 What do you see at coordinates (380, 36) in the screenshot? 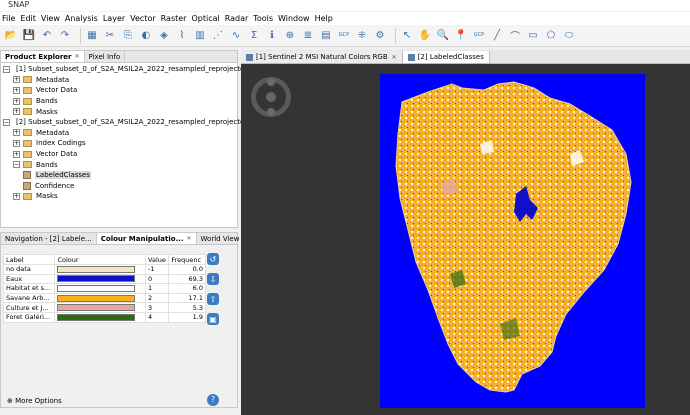
I see `batch-processing-icon: ⚙` at bounding box center [380, 36].